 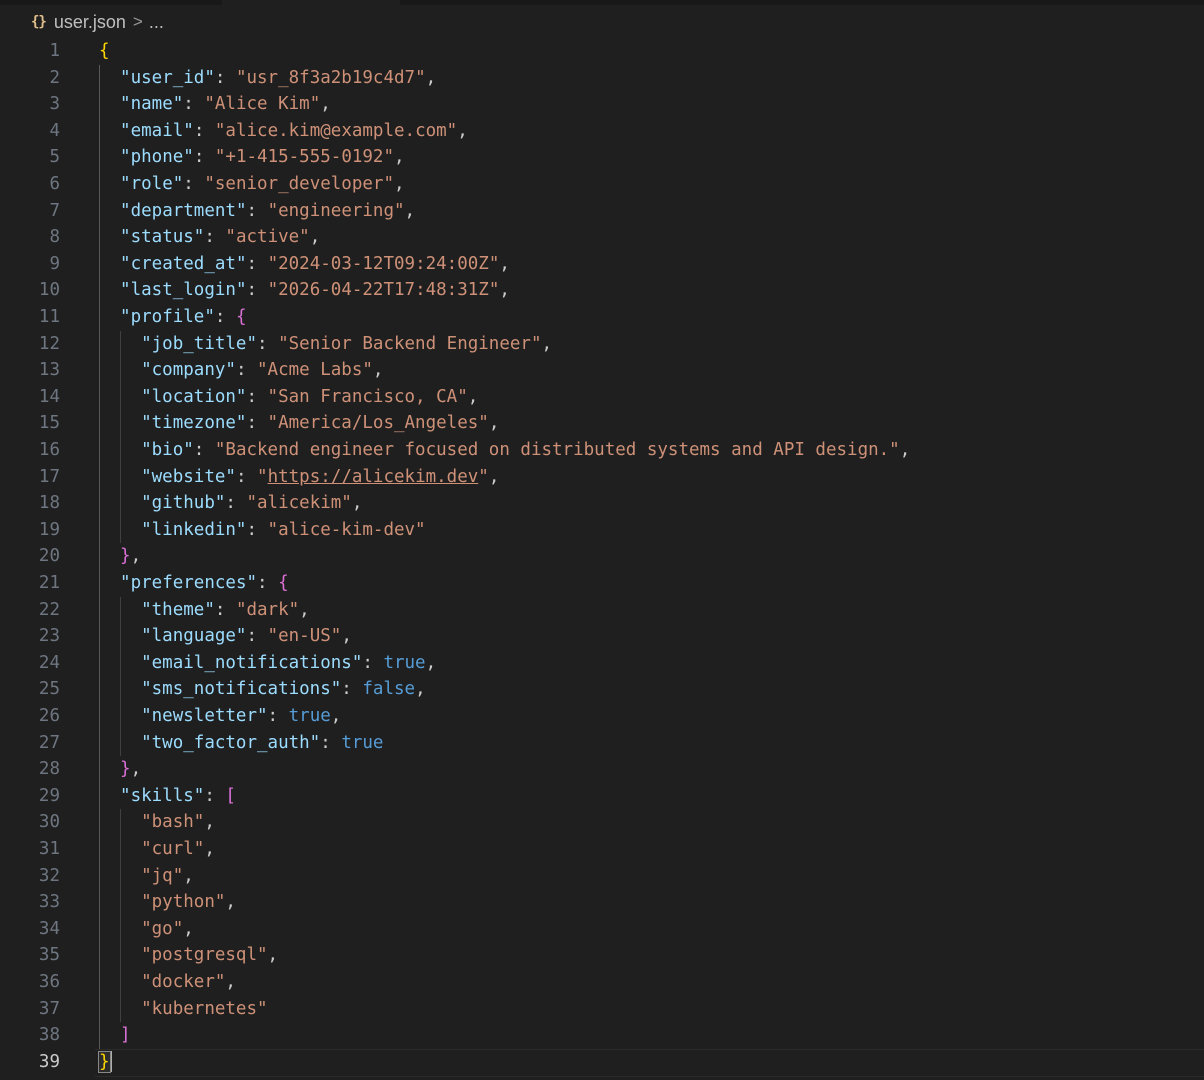 I want to click on code-line: "profile": {, so click(x=183, y=317).